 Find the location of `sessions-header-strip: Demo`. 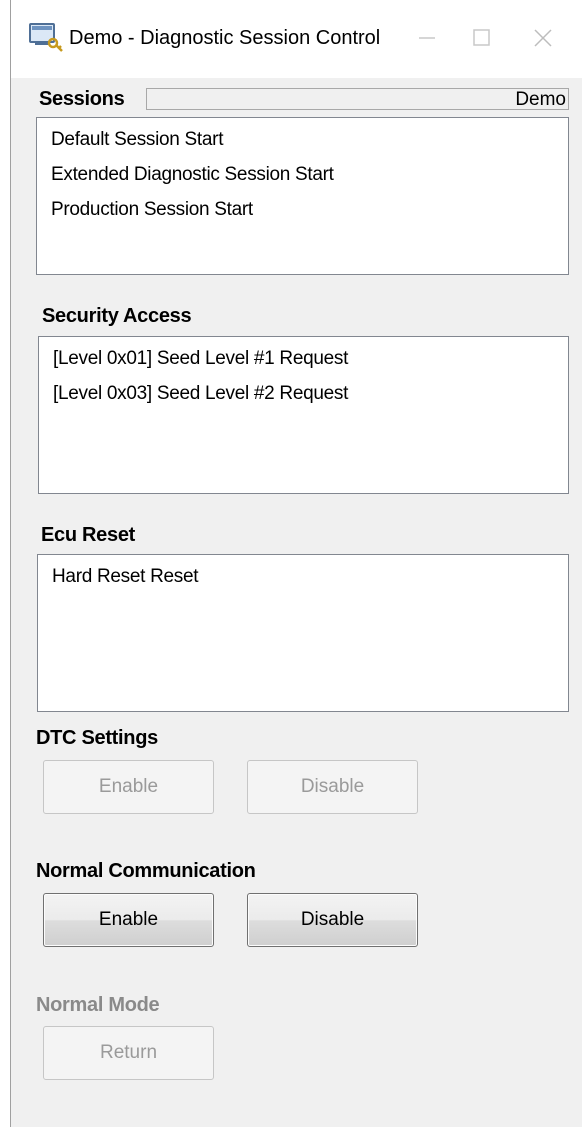

sessions-header-strip: Demo is located at coordinates (357, 99).